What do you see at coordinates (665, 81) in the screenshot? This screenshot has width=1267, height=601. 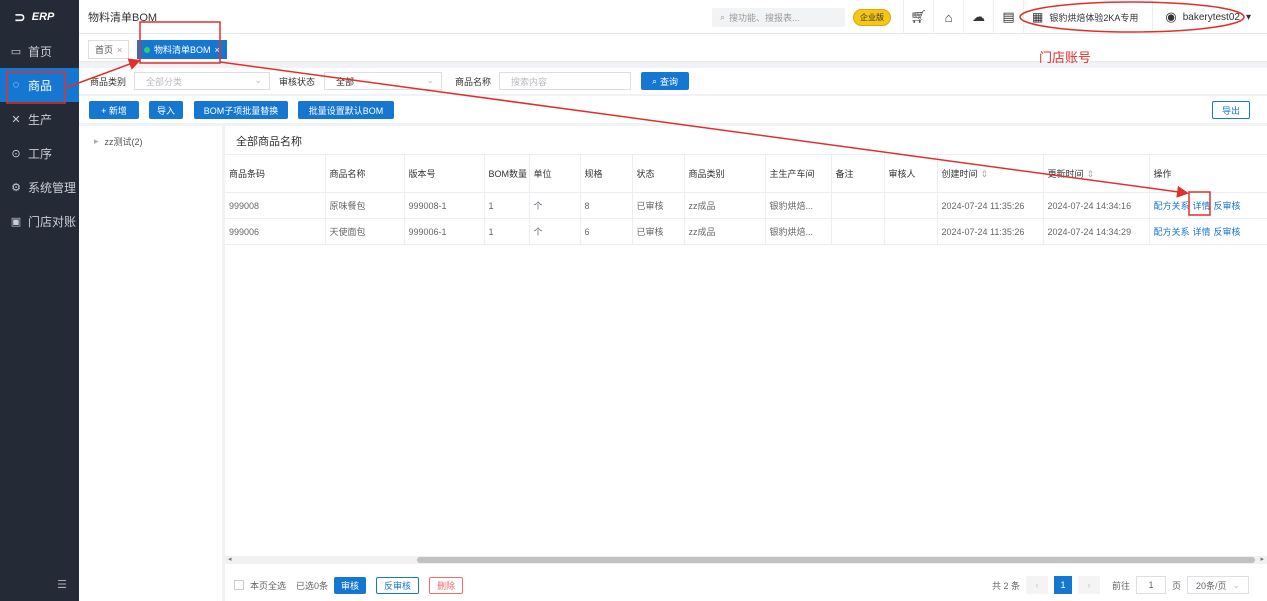 I see `query-button: ⌕ 查询` at bounding box center [665, 81].